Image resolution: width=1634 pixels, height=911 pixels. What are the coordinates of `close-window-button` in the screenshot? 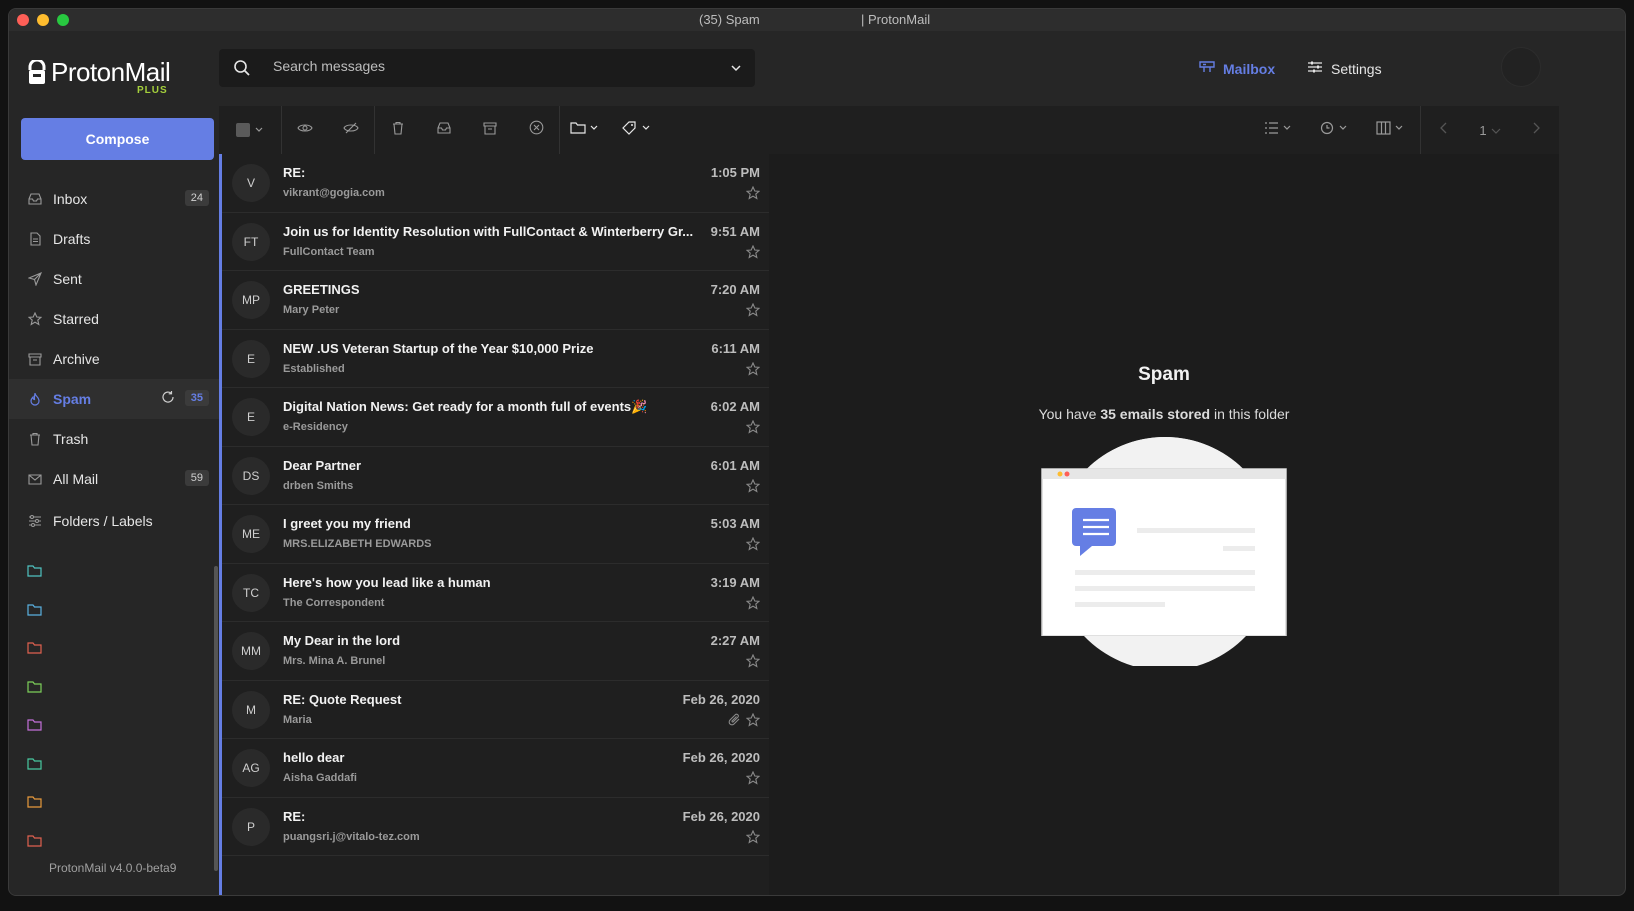 It's located at (23, 20).